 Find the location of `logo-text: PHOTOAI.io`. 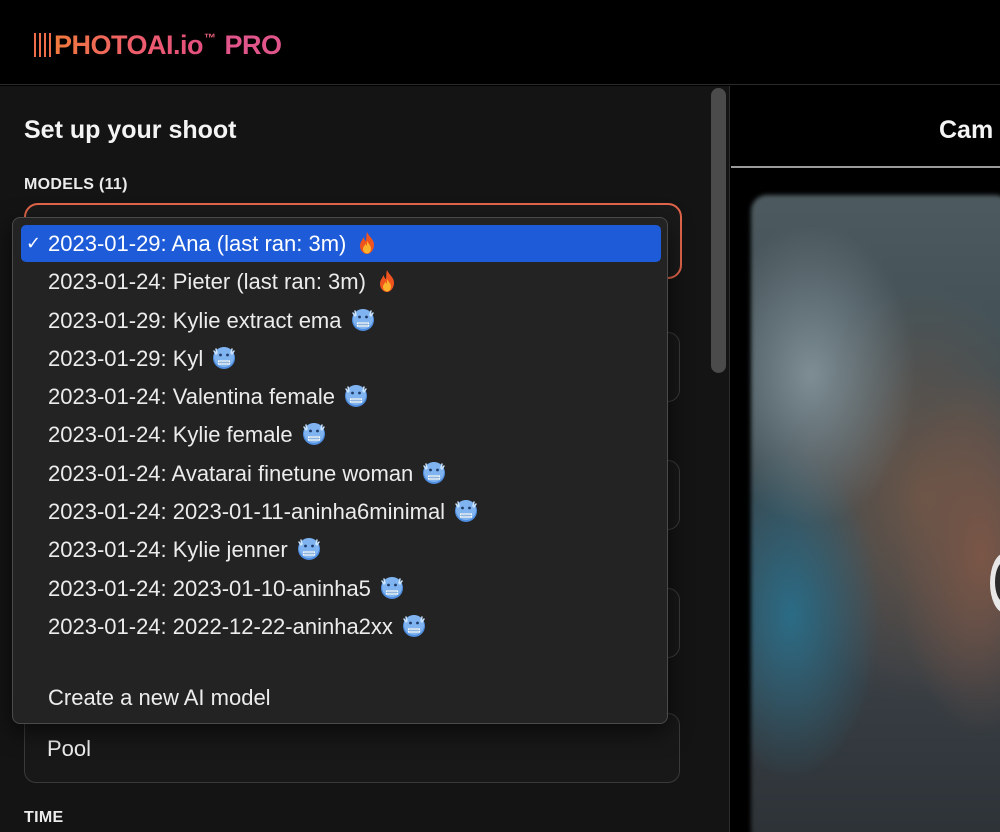

logo-text: PHOTOAI.io is located at coordinates (129, 44).